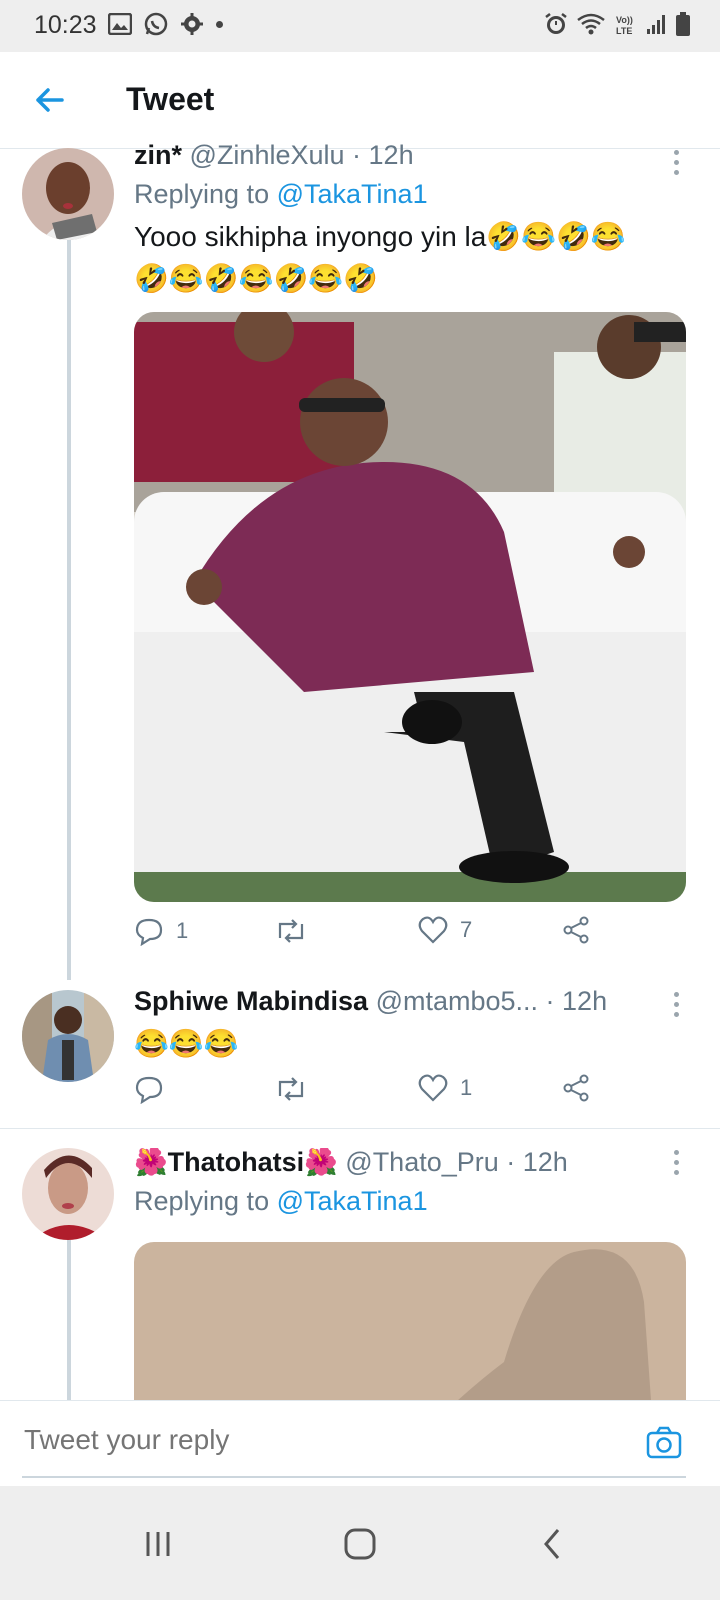 This screenshot has height=1600, width=720. I want to click on alarm-icon, so click(556, 23).